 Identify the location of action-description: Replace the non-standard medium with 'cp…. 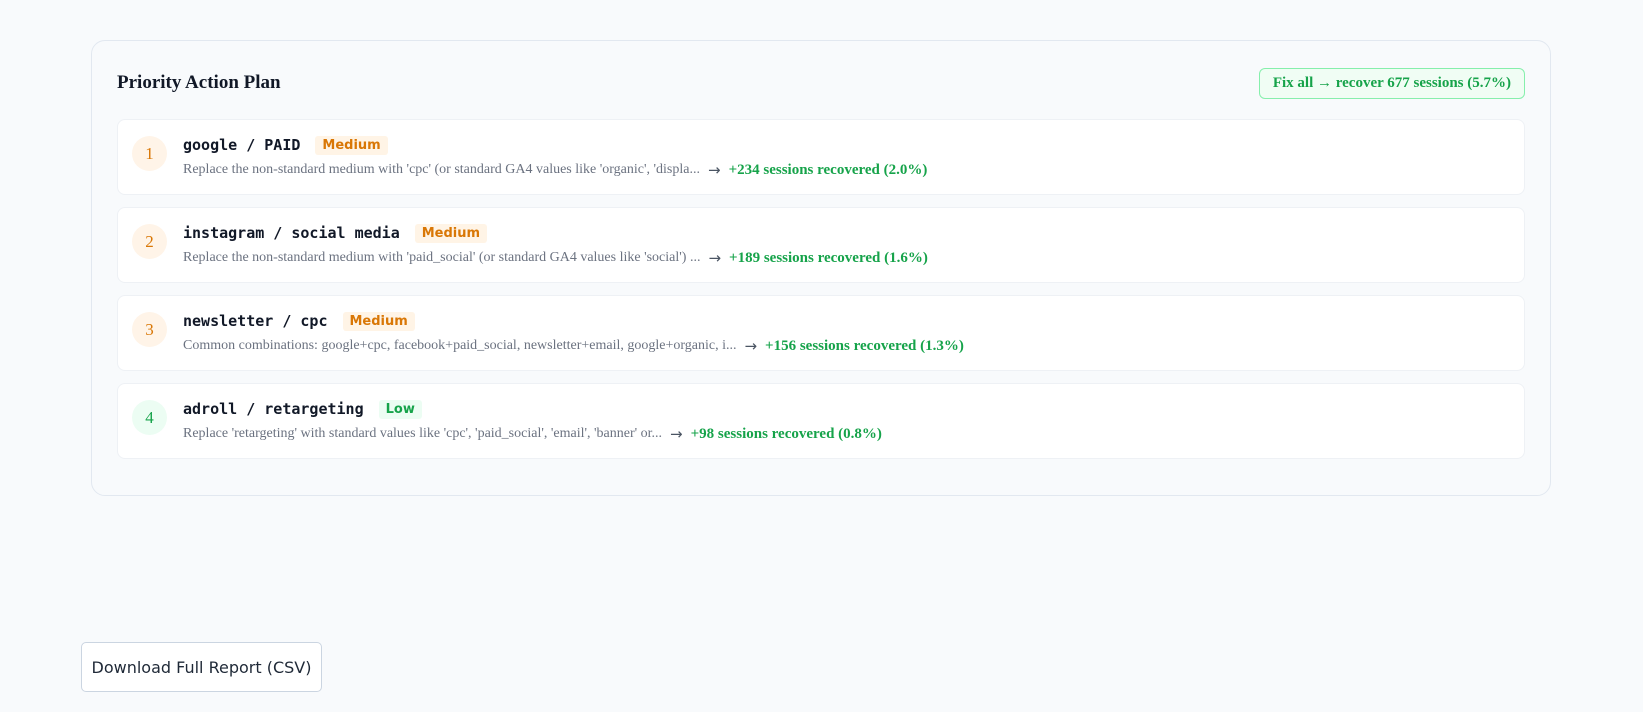
(441, 169).